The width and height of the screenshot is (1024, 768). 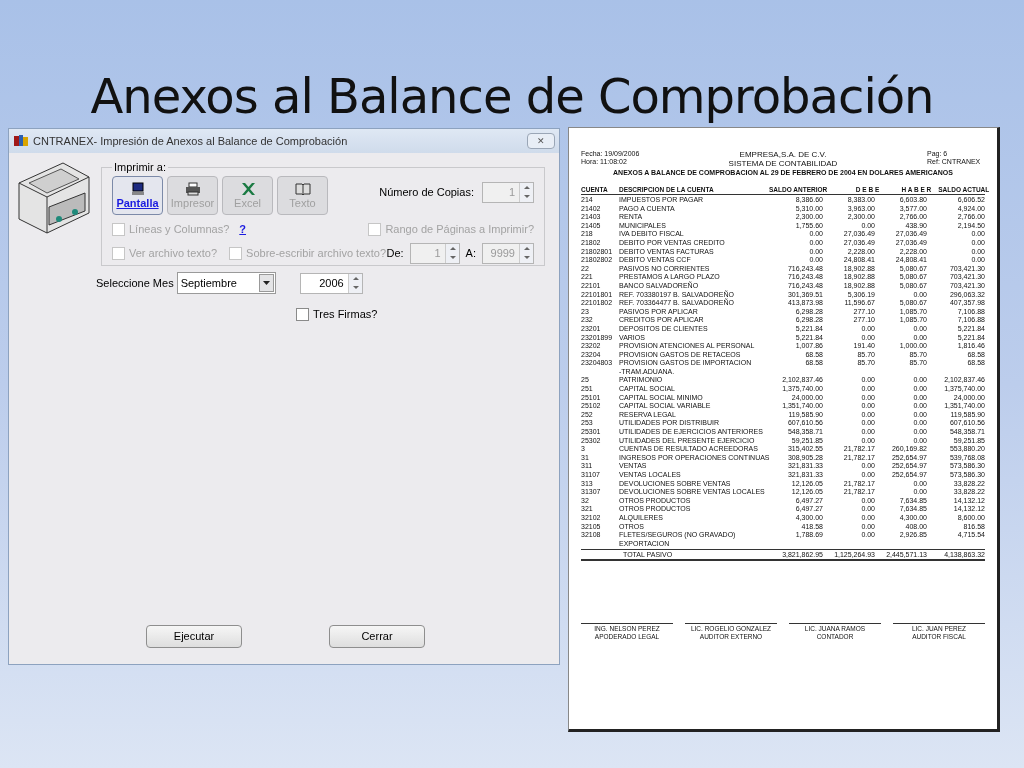 I want to click on spin-field: 2006, so click(x=331, y=283).